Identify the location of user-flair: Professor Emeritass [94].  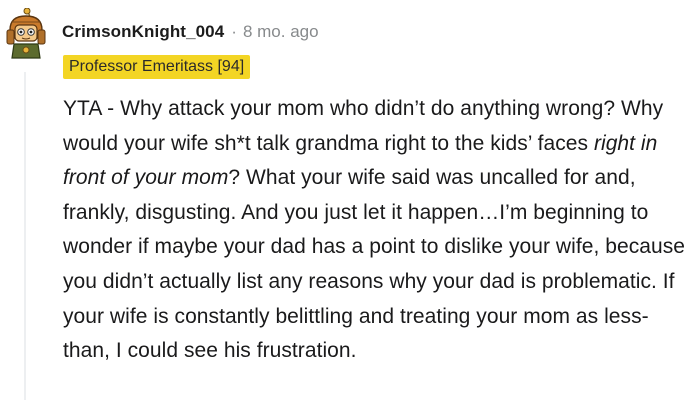
(157, 67).